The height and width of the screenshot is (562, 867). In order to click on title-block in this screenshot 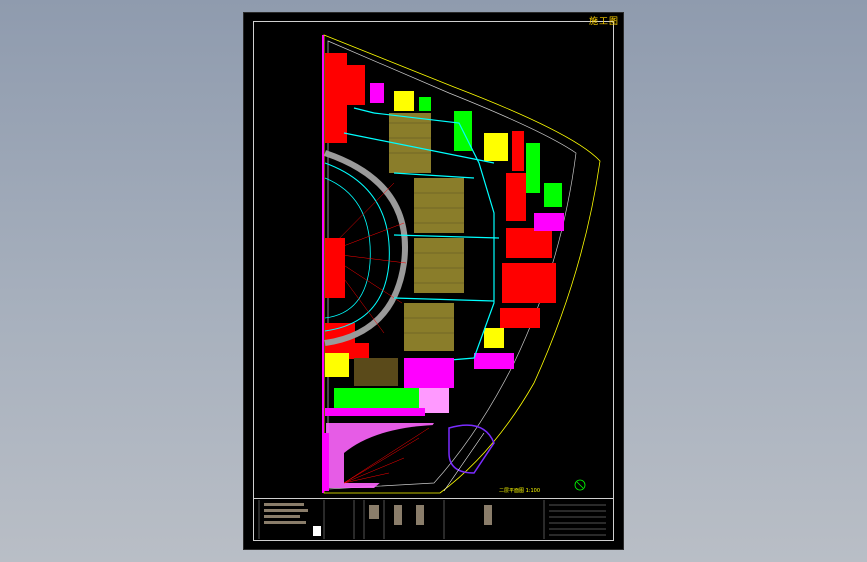, I will do `click(433, 519)`.